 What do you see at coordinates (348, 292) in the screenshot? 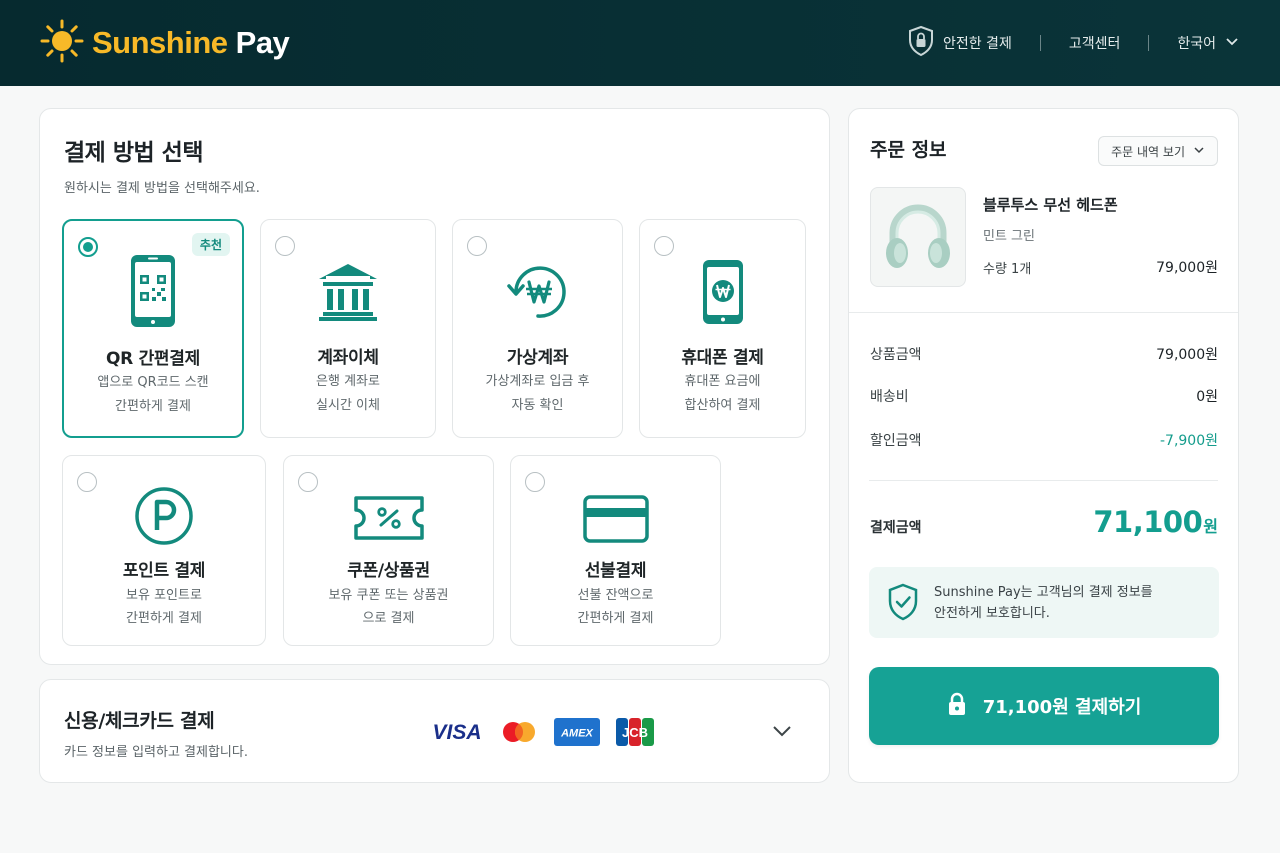
I see `bank-icon` at bounding box center [348, 292].